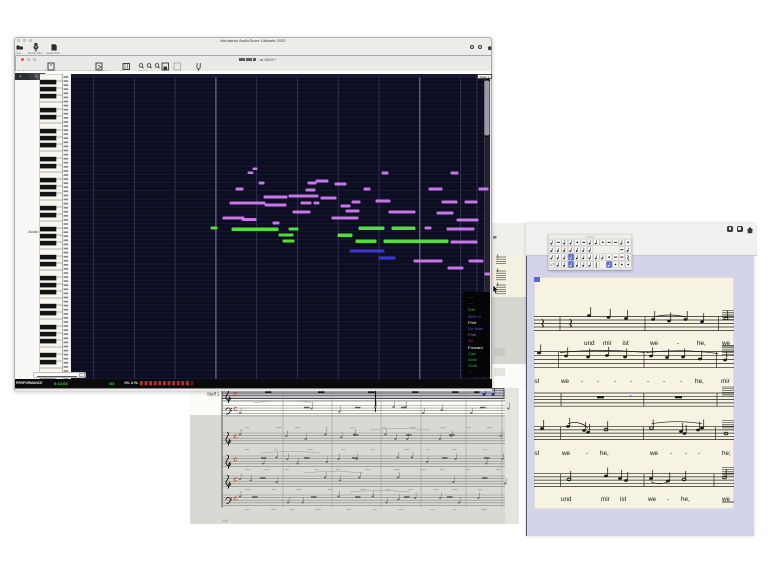  Describe the element at coordinates (590, 236) in the screenshot. I see `svg-text: Keypad` at that location.